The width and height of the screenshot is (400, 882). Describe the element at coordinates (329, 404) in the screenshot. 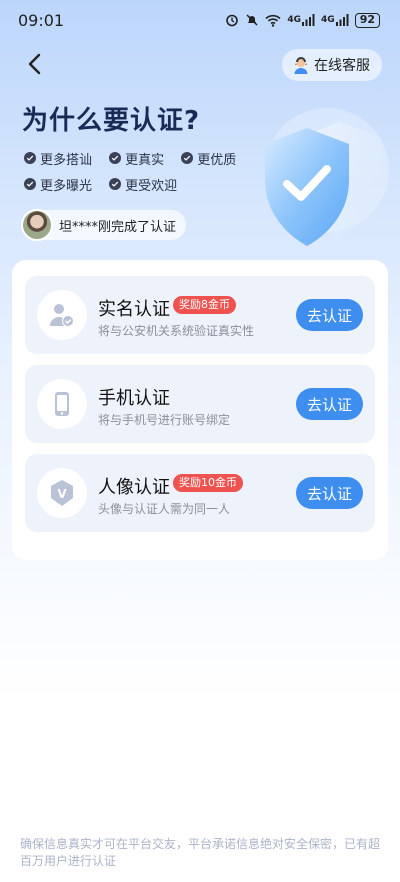

I see `verify-phone-button: 去认证` at that location.